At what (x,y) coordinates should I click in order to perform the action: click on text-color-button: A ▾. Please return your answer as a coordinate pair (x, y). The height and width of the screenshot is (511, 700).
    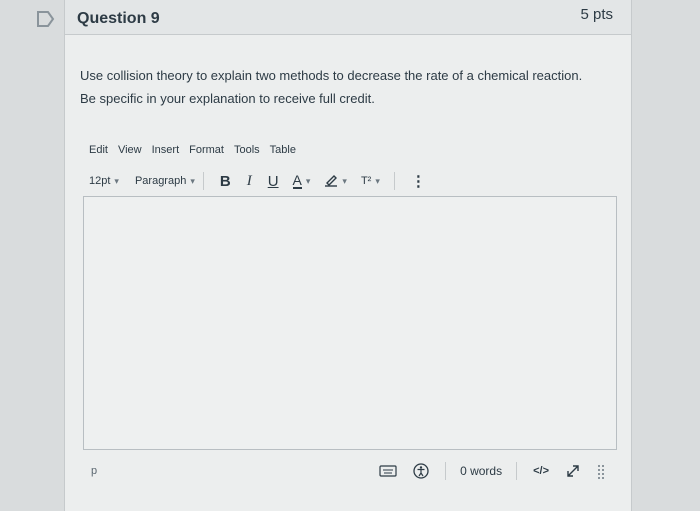
    Looking at the image, I should click on (301, 180).